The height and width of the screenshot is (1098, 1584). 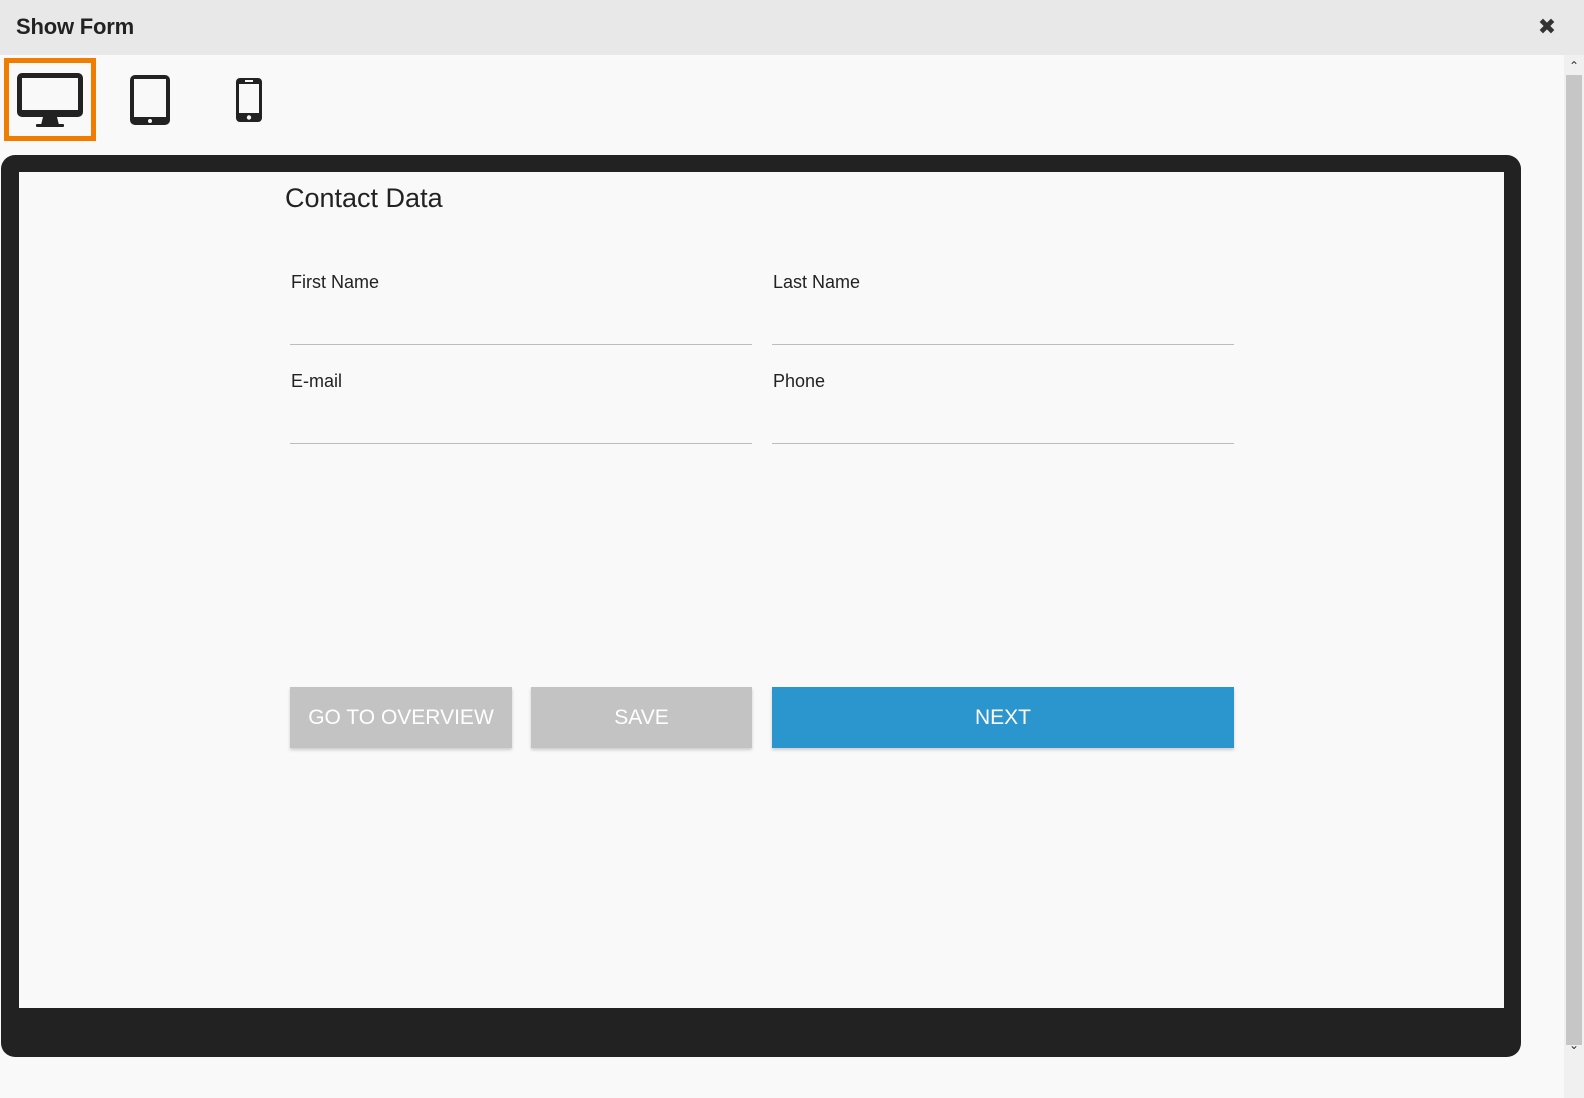 I want to click on dialog-title: Show Form, so click(x=75, y=26).